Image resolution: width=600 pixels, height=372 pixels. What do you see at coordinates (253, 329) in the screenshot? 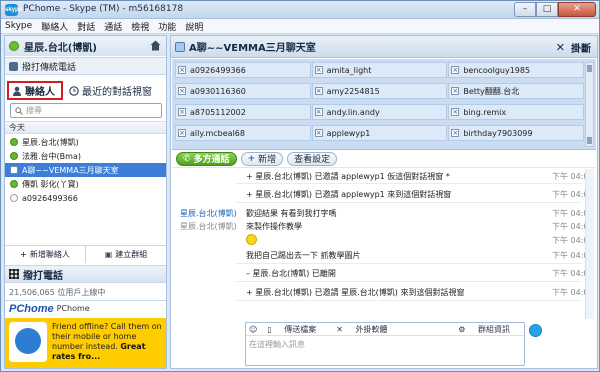
I see `emoticon-button: ☺` at bounding box center [253, 329].